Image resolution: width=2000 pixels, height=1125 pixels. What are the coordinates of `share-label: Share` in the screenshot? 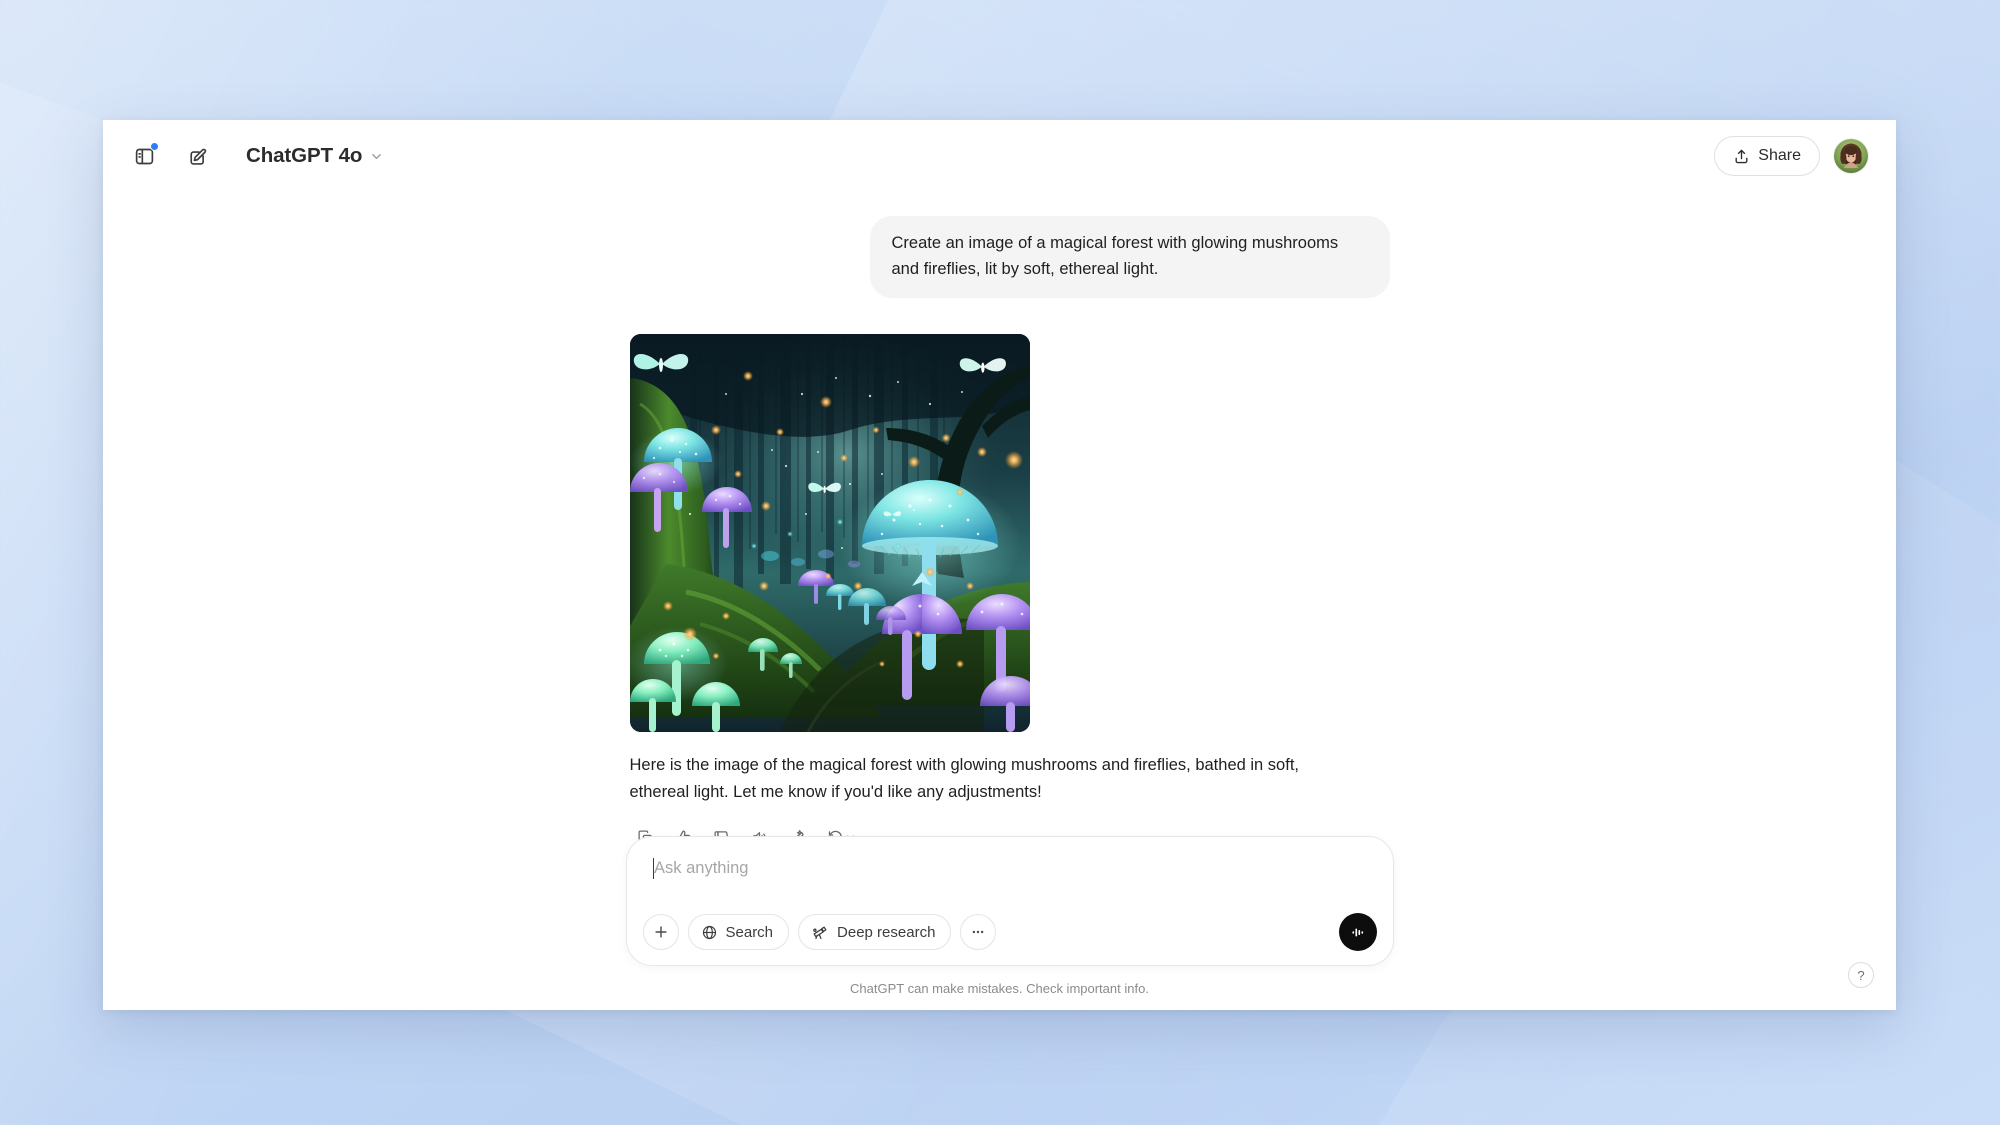 It's located at (1779, 155).